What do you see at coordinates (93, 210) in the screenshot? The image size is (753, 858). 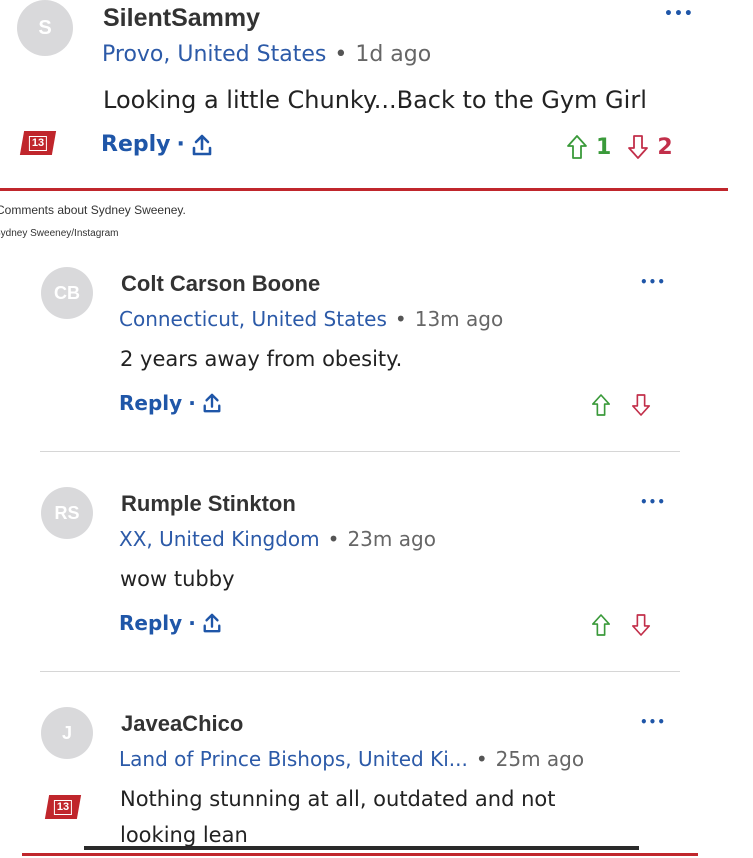 I see `image-caption: Comments about Sydney Sweeney.` at bounding box center [93, 210].